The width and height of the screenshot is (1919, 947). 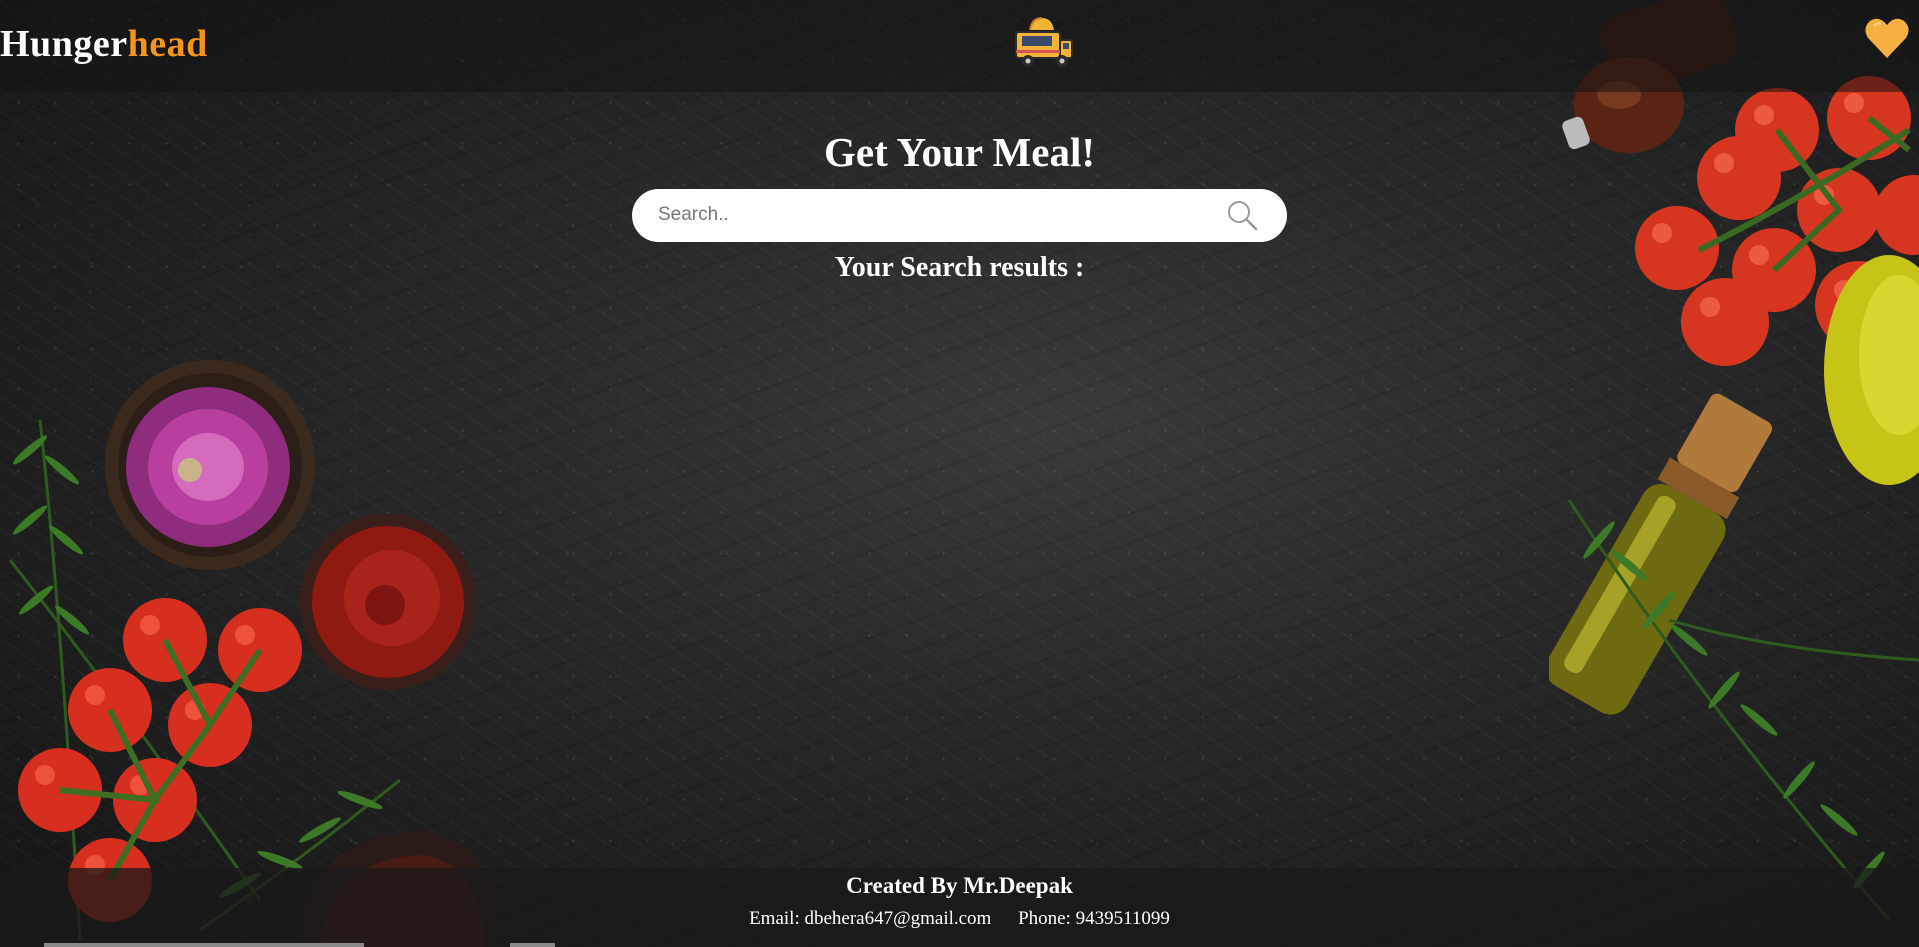 I want to click on footer-credit: Created By Mr.Deepak, so click(x=959, y=885).